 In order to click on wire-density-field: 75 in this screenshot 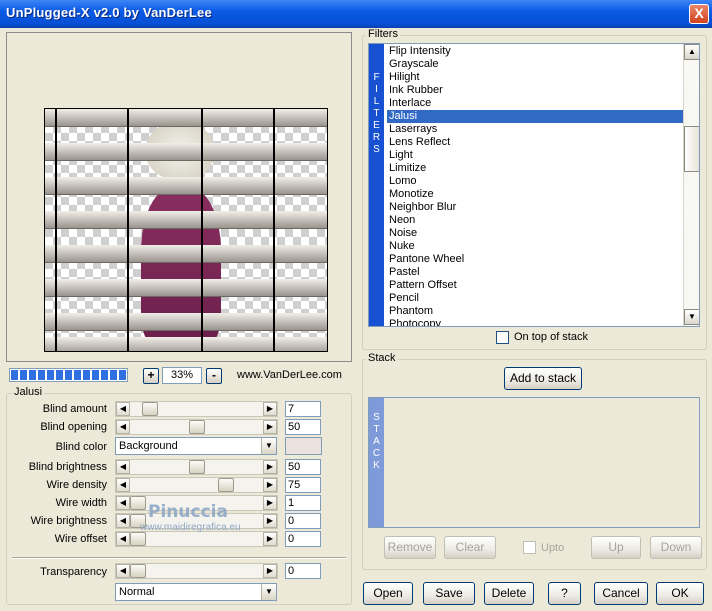, I will do `click(303, 485)`.